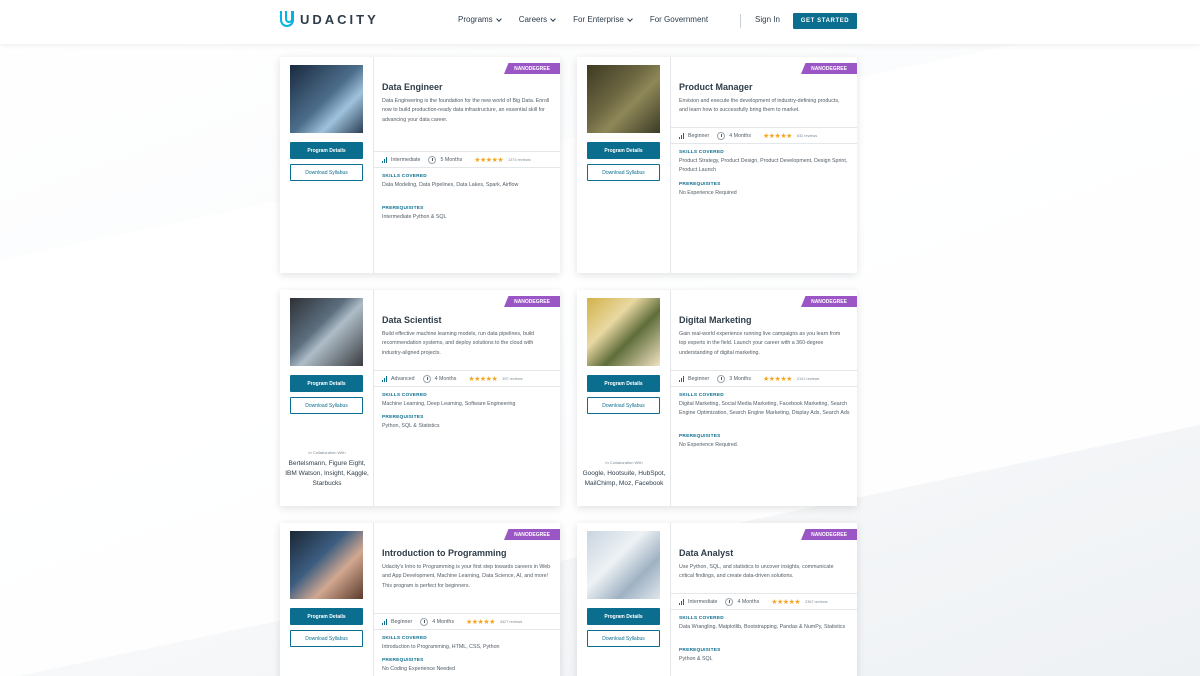 This screenshot has width=1200, height=676. Describe the element at coordinates (327, 599) in the screenshot. I see `program-card-media: Program Details Download Syllabus` at that location.